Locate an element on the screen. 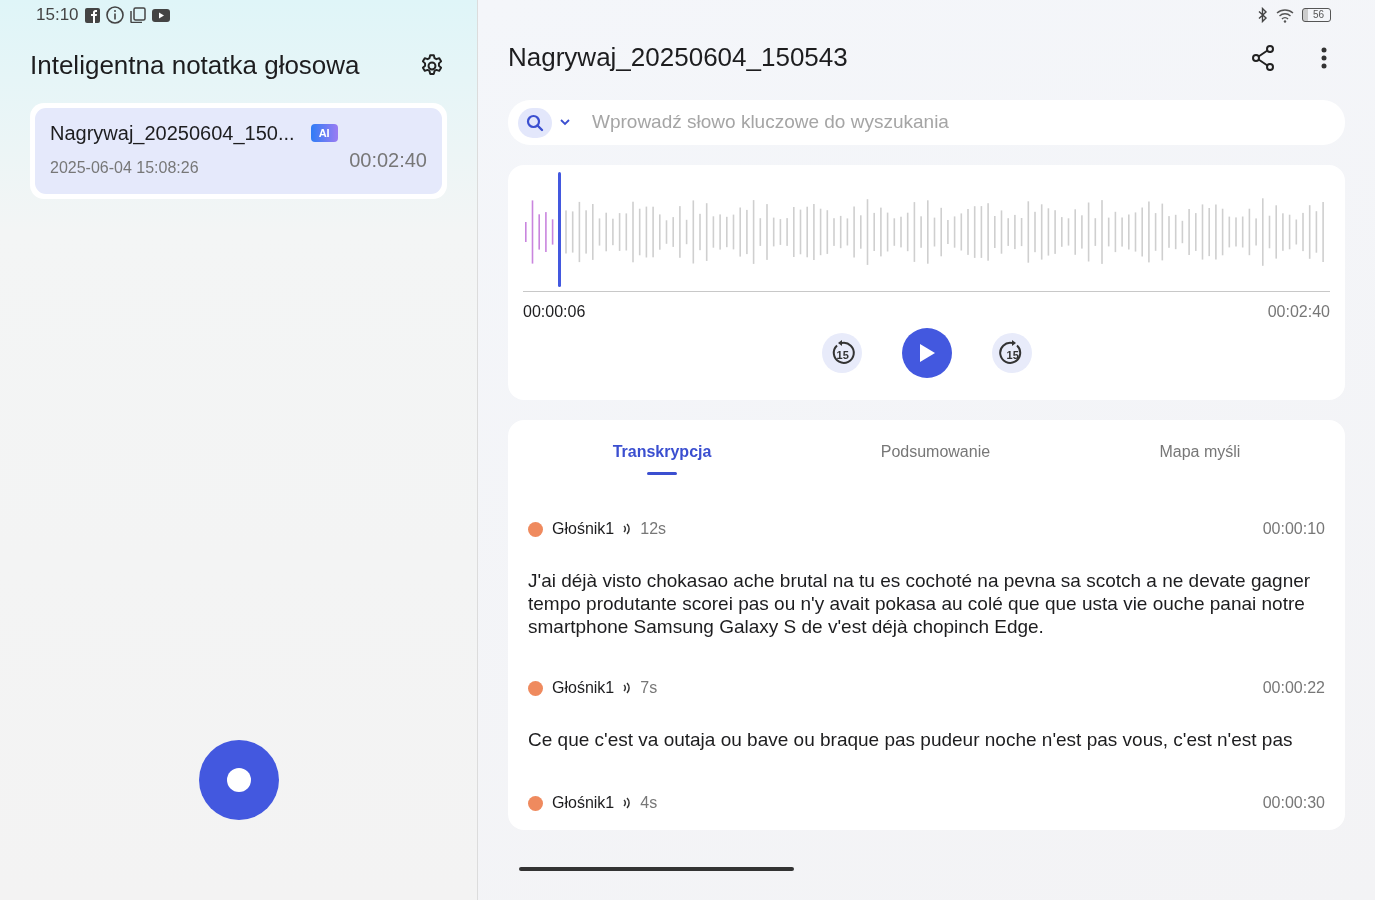 Image resolution: width=1375 pixels, height=900 pixels. segment-length: 7s is located at coordinates (649, 688).